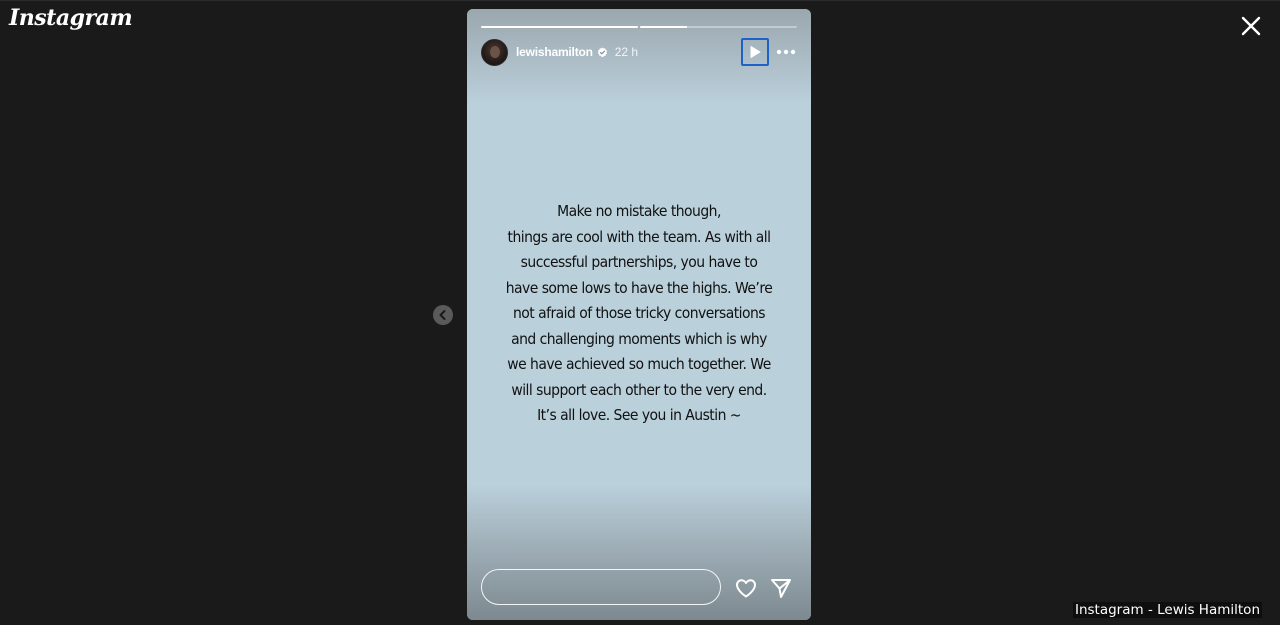 The height and width of the screenshot is (625, 1280). What do you see at coordinates (639, 211) in the screenshot?
I see `story-text-line: Make no mistake though,` at bounding box center [639, 211].